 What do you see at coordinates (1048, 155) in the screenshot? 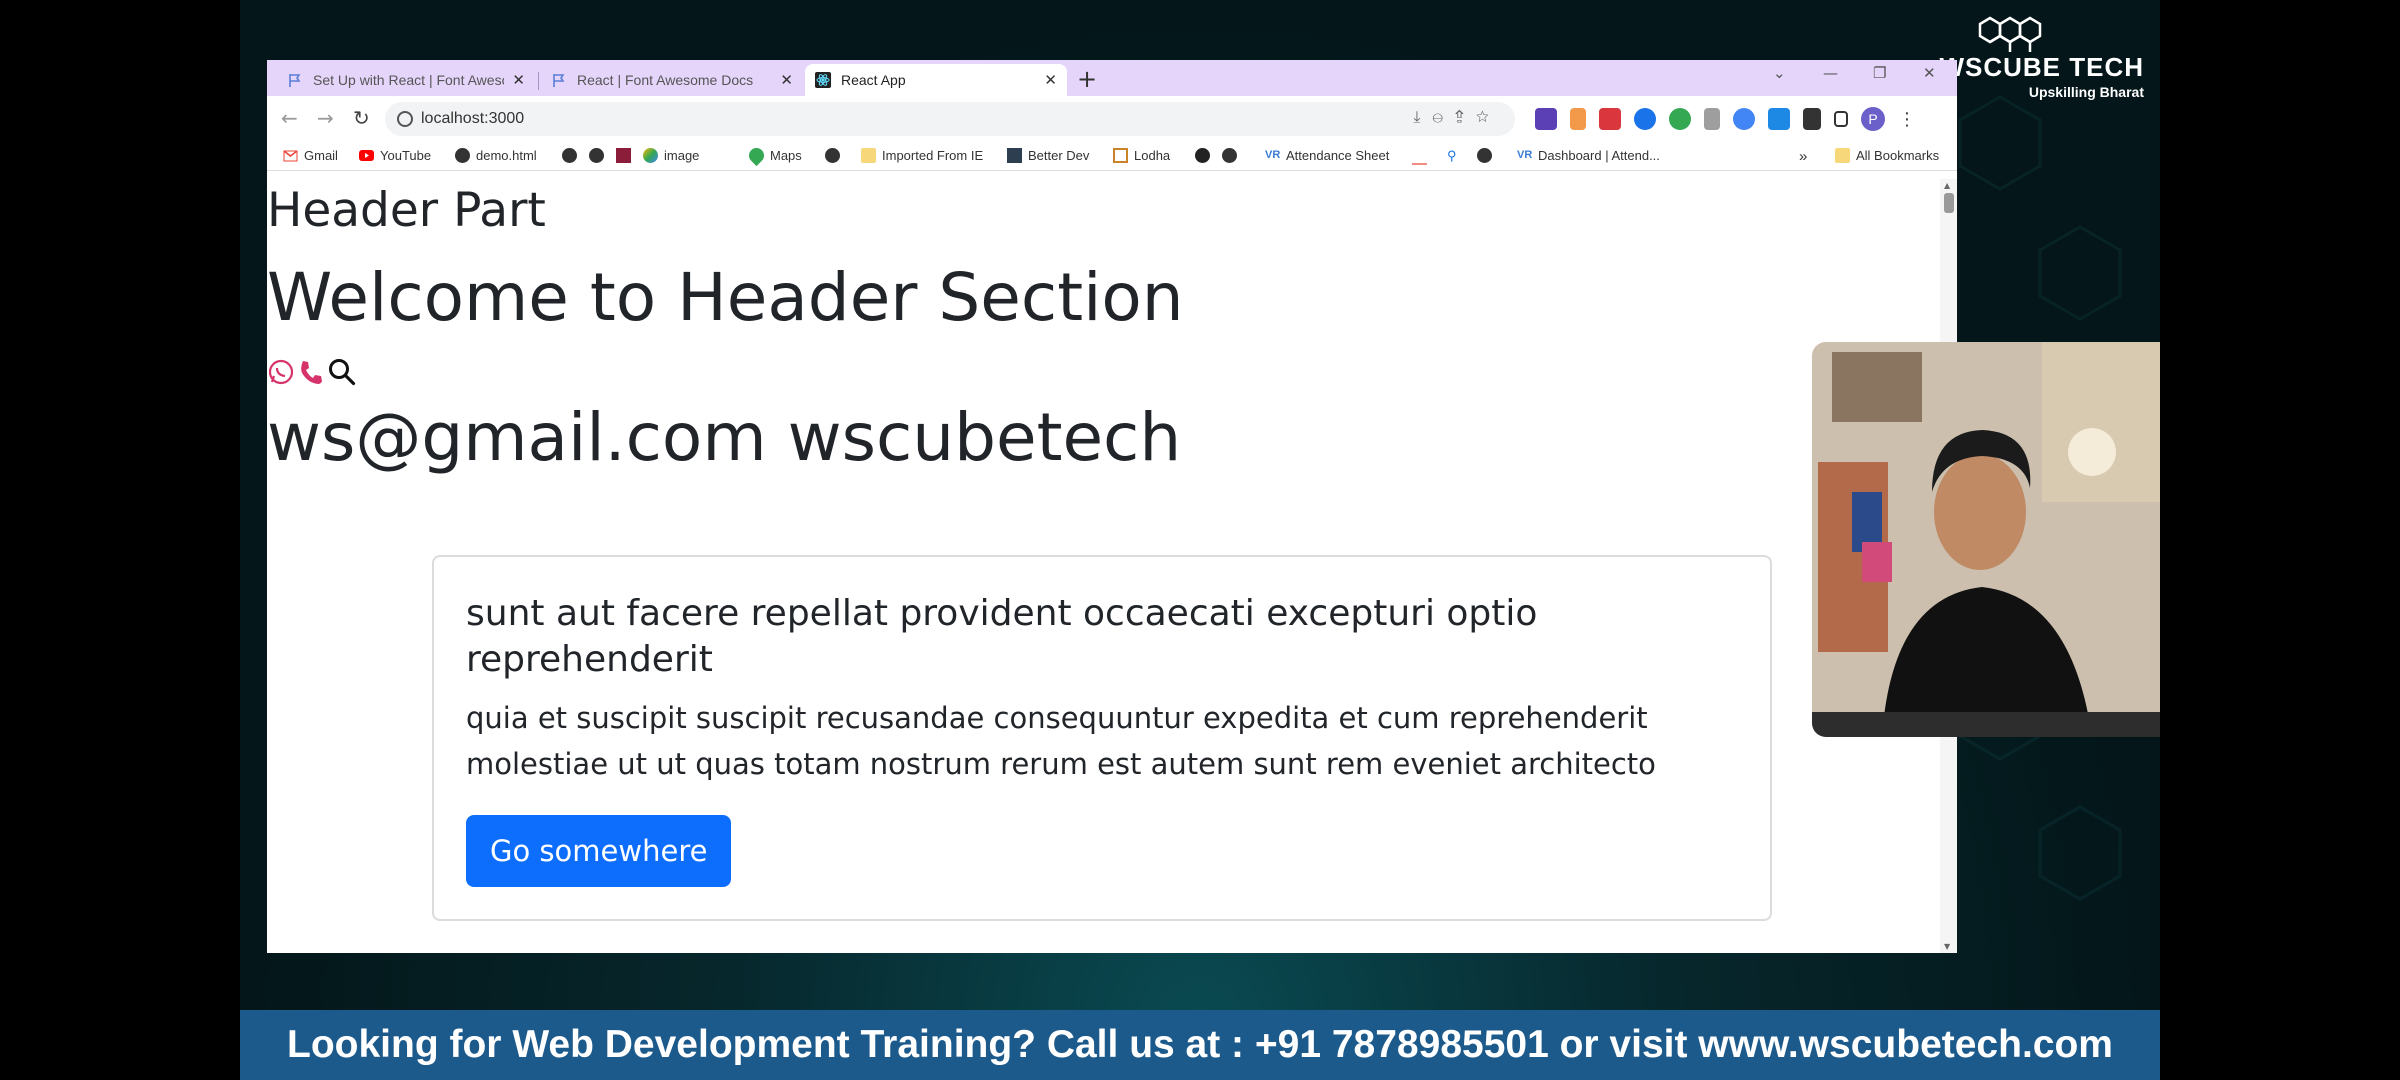
I see `bookmark-better-dev: Better Dev` at bounding box center [1048, 155].